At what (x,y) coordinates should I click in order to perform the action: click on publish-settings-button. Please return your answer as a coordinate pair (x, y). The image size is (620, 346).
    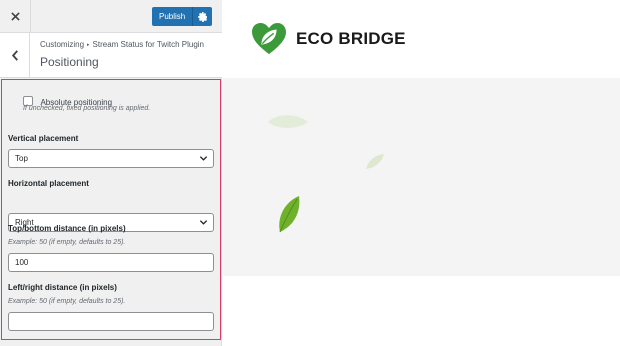
    Looking at the image, I should click on (202, 16).